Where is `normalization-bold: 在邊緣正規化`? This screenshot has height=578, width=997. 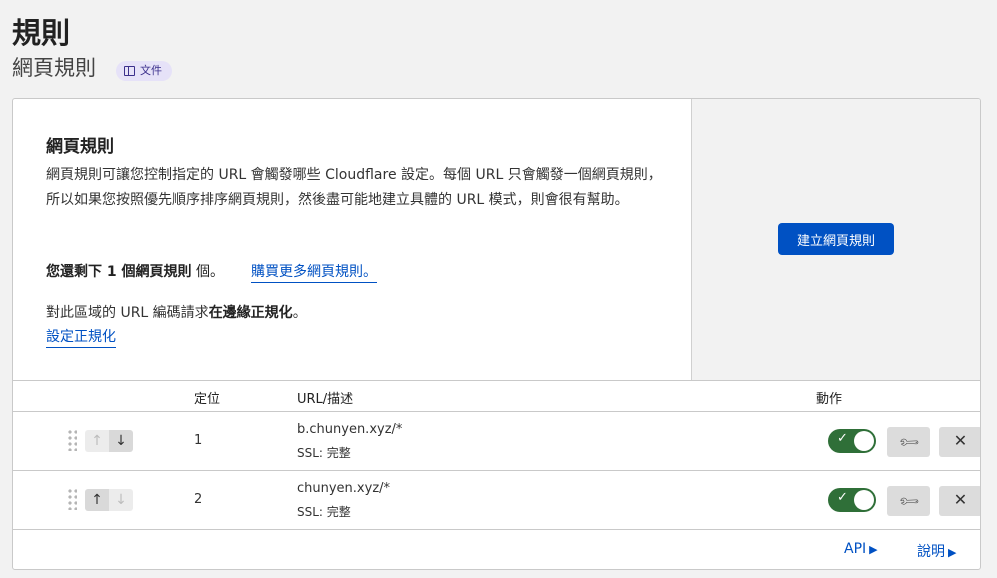
normalization-bold: 在邊緣正規化 is located at coordinates (250, 313).